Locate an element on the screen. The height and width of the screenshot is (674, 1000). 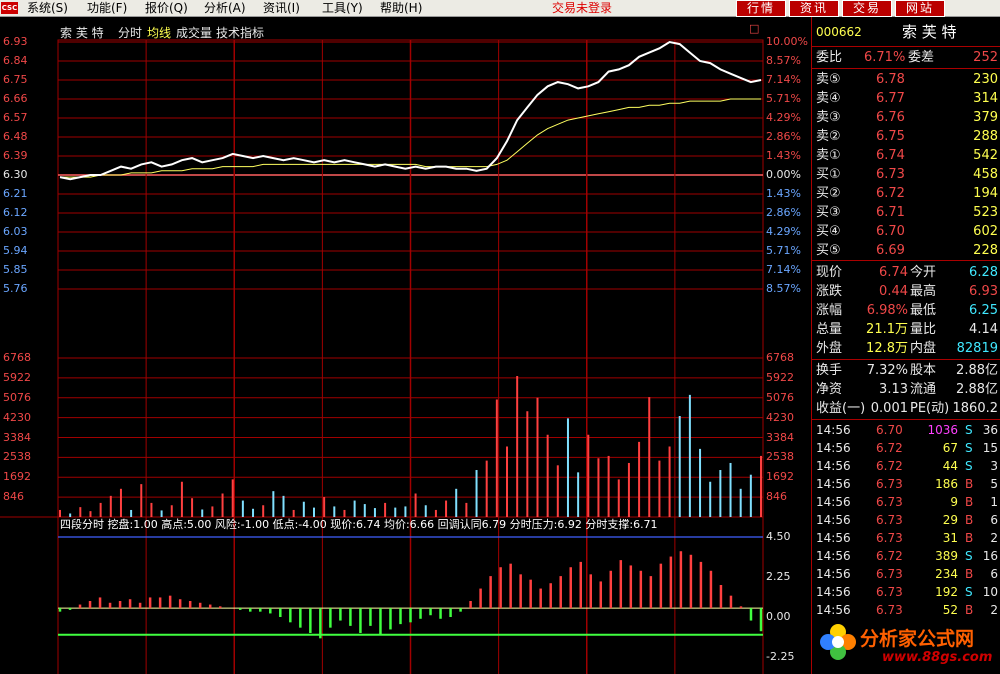
quote-value: 6.93 is located at coordinates (983, 291).